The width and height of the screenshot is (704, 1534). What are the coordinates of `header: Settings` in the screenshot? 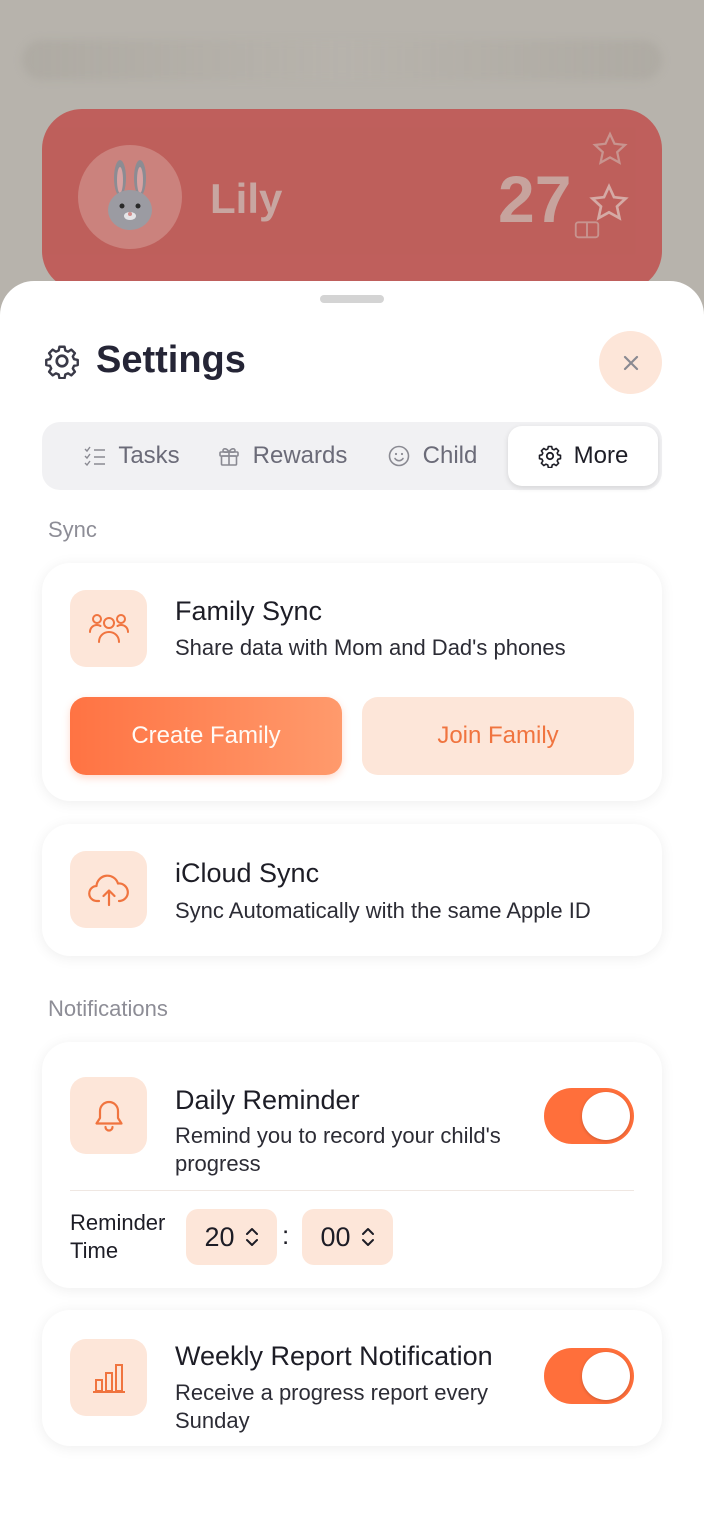 It's located at (145, 360).